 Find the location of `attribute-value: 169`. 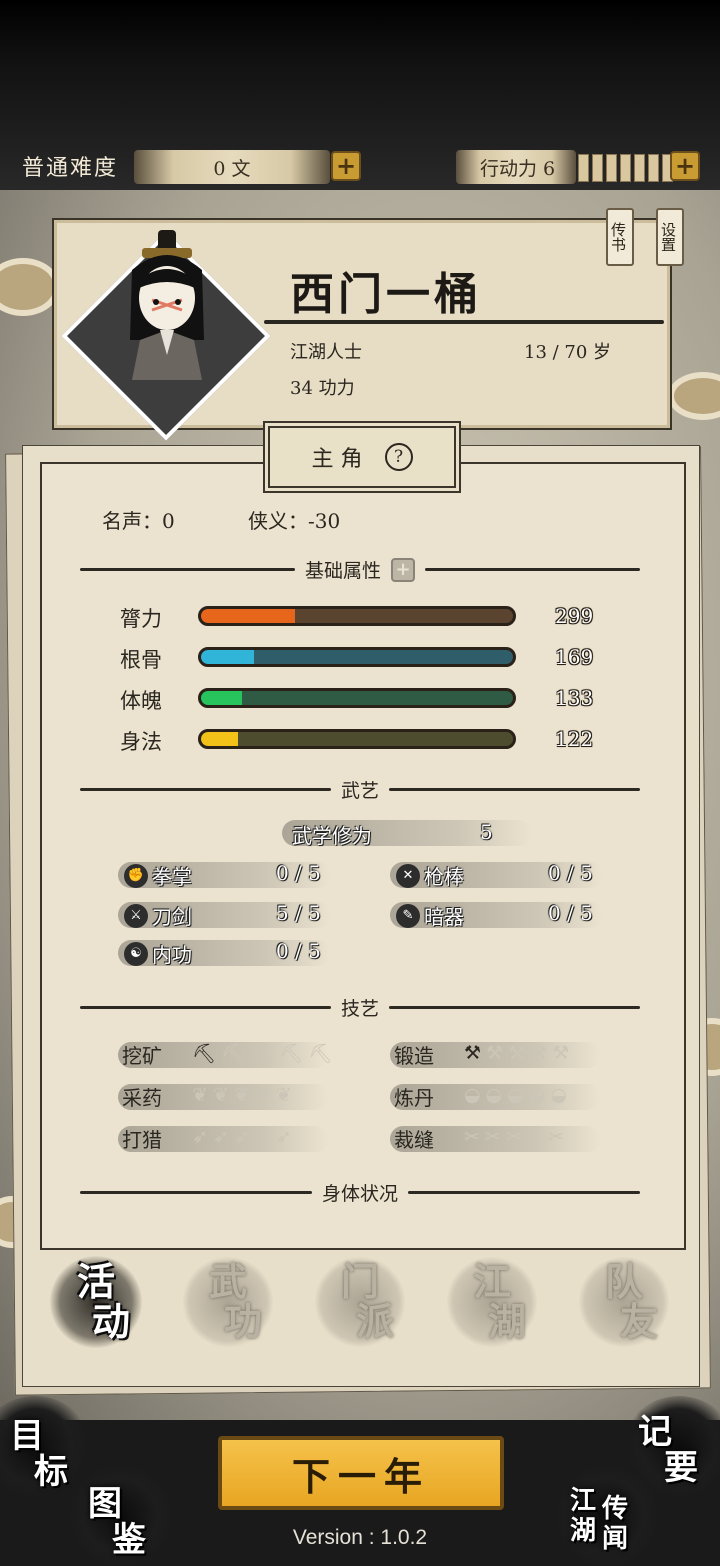

attribute-value: 169 is located at coordinates (574, 657).